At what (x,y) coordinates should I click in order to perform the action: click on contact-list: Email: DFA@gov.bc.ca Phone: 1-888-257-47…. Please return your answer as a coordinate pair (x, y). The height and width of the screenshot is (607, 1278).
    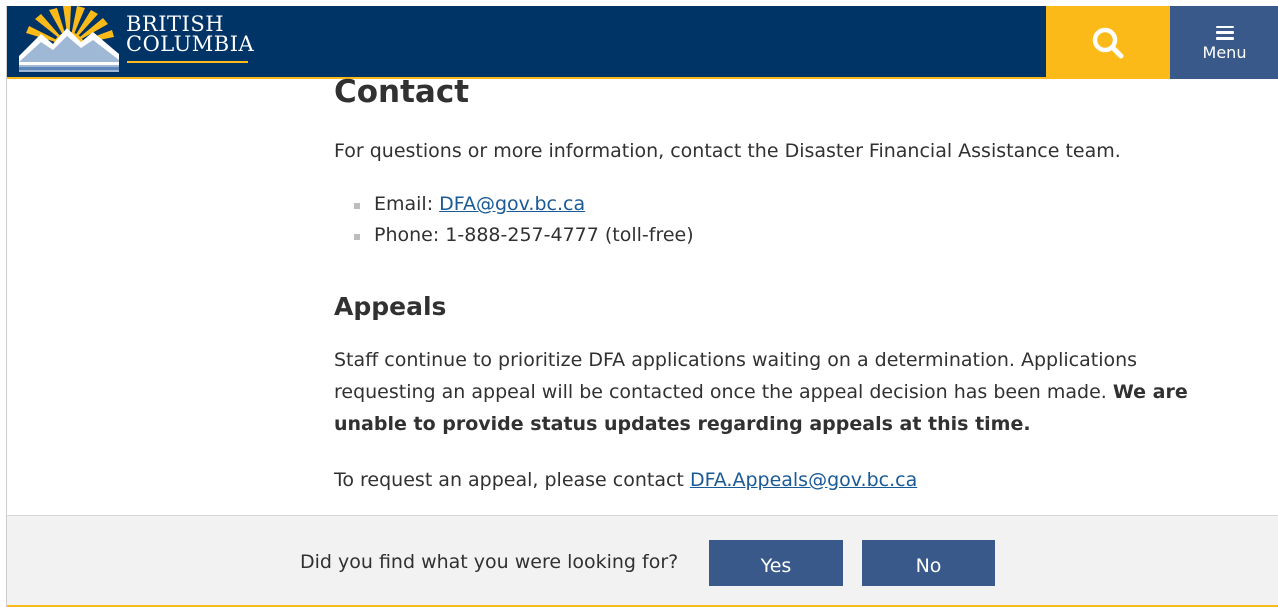
    Looking at the image, I should click on (524, 220).